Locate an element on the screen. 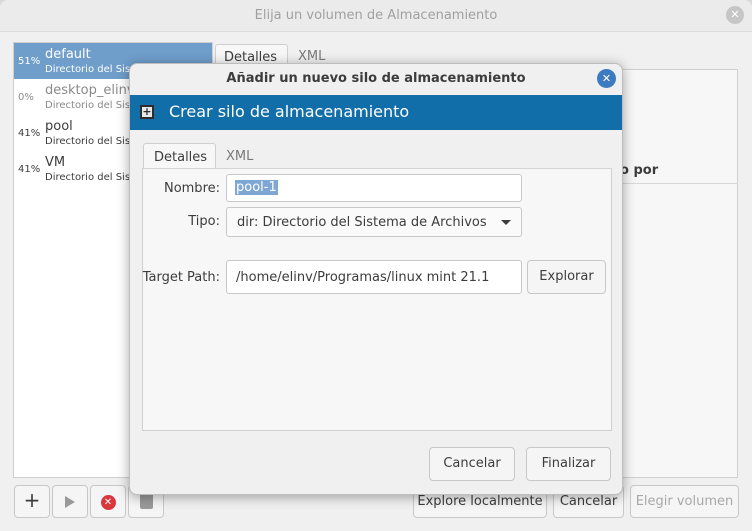  name-label: Nombre: is located at coordinates (191, 188).